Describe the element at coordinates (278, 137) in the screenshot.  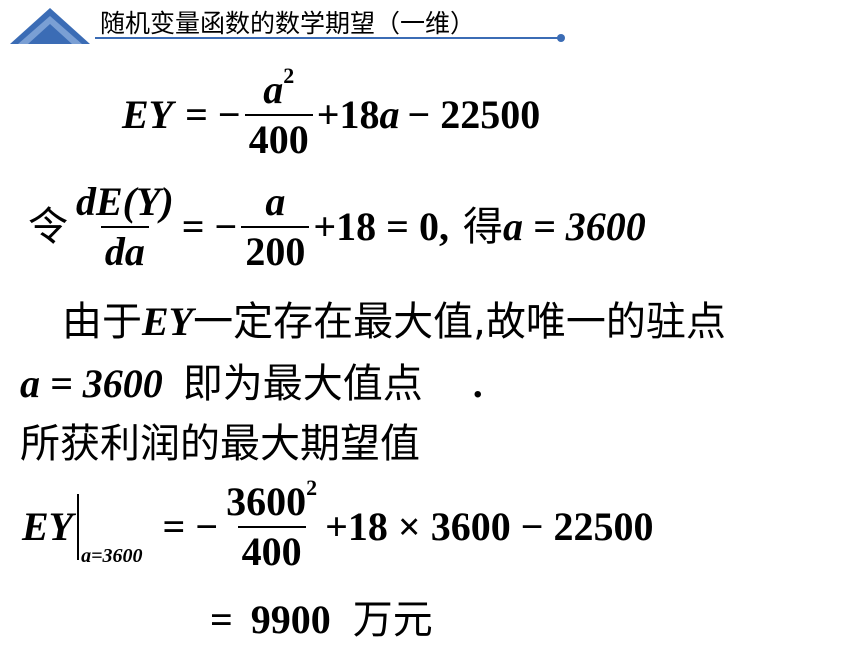
I see `eq1-den: 400` at that location.